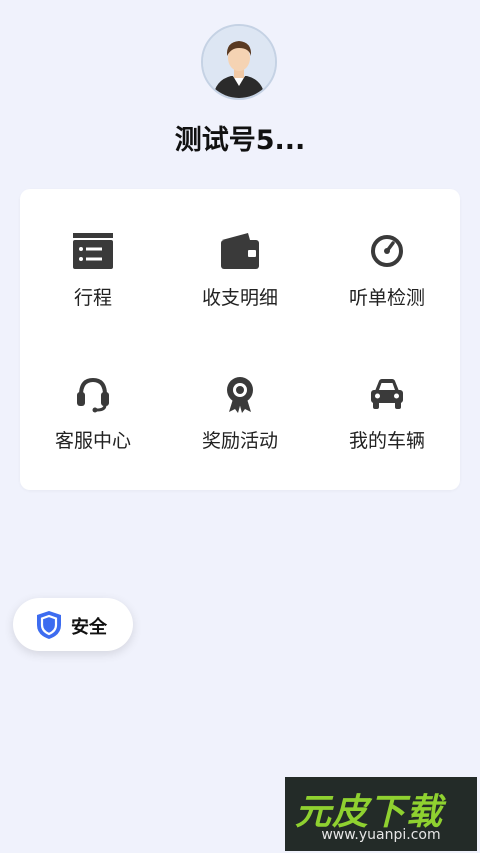 The width and height of the screenshot is (480, 853). I want to click on menu-item-label: 我的车辆, so click(386, 441).